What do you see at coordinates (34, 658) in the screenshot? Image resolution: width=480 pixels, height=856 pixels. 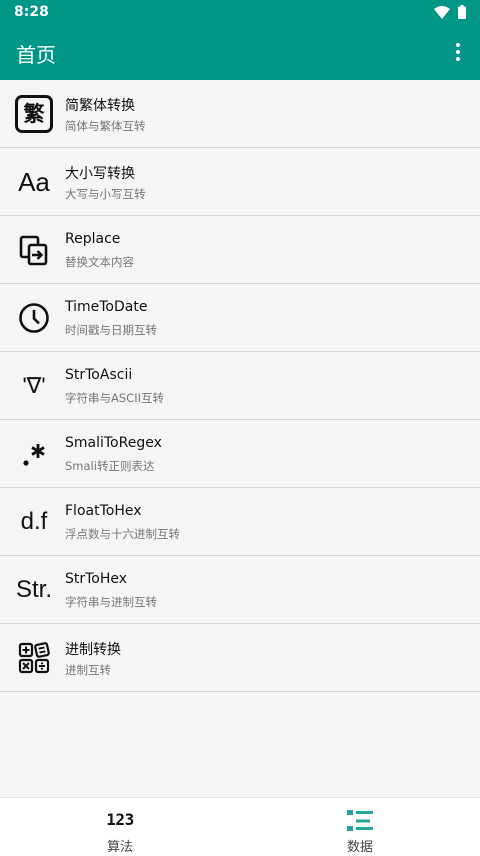 I see `calculator-icon` at bounding box center [34, 658].